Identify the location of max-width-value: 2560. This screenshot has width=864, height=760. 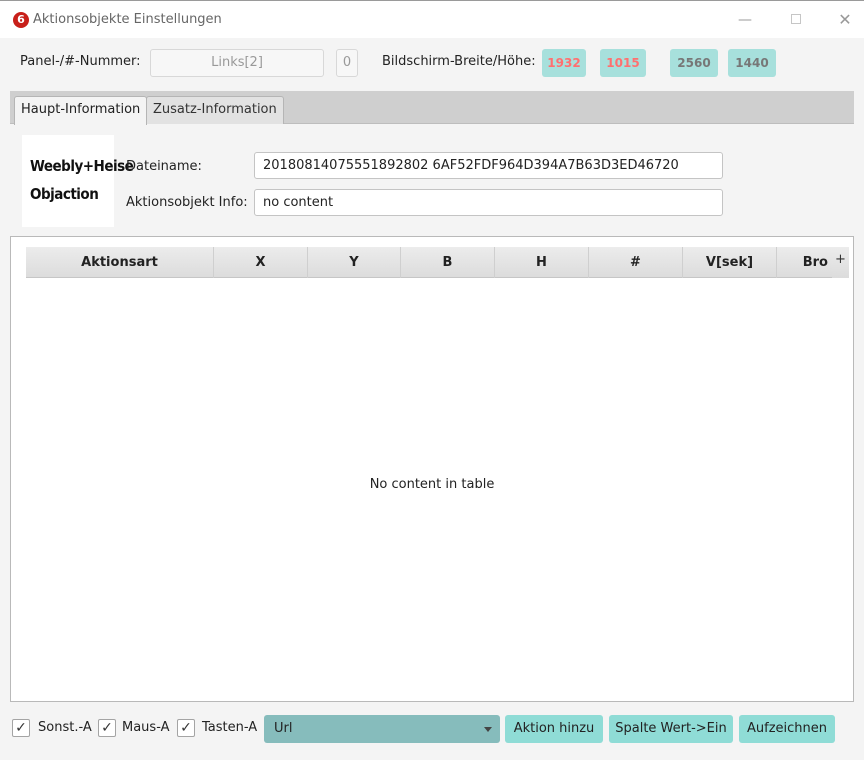
(694, 63).